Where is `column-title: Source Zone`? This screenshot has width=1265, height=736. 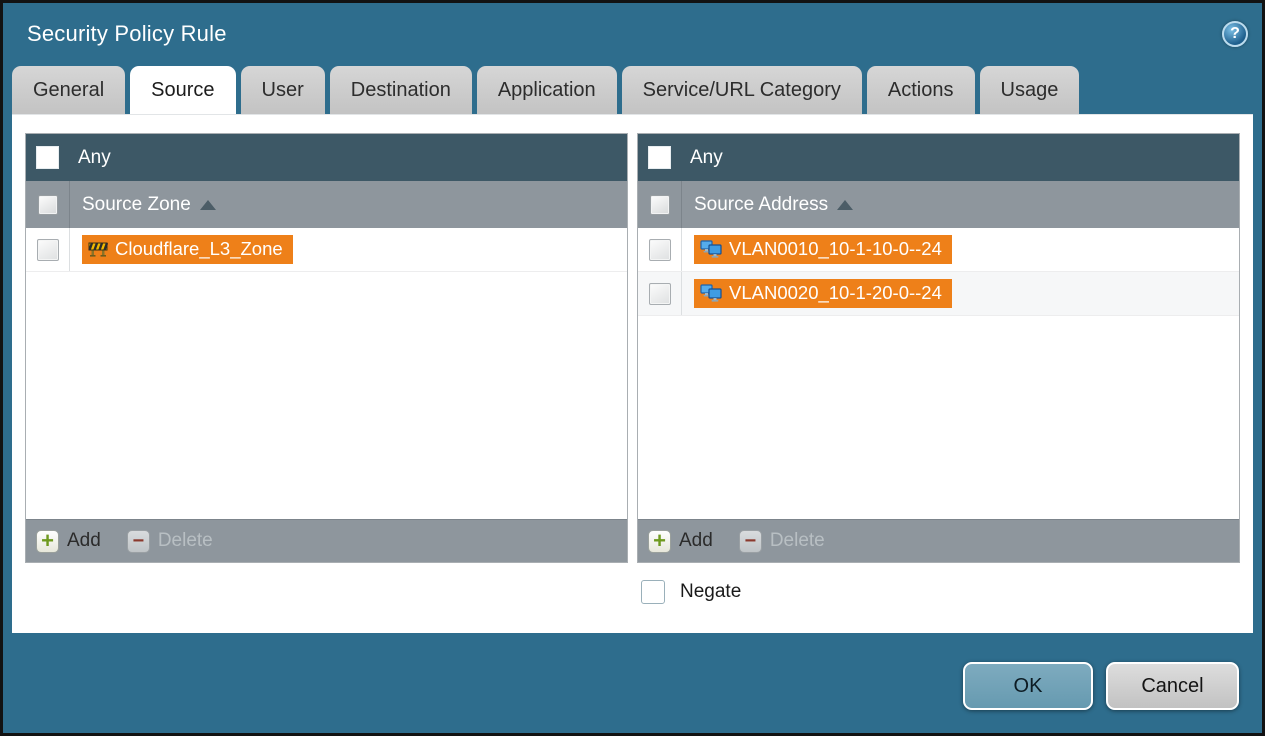 column-title: Source Zone is located at coordinates (136, 205).